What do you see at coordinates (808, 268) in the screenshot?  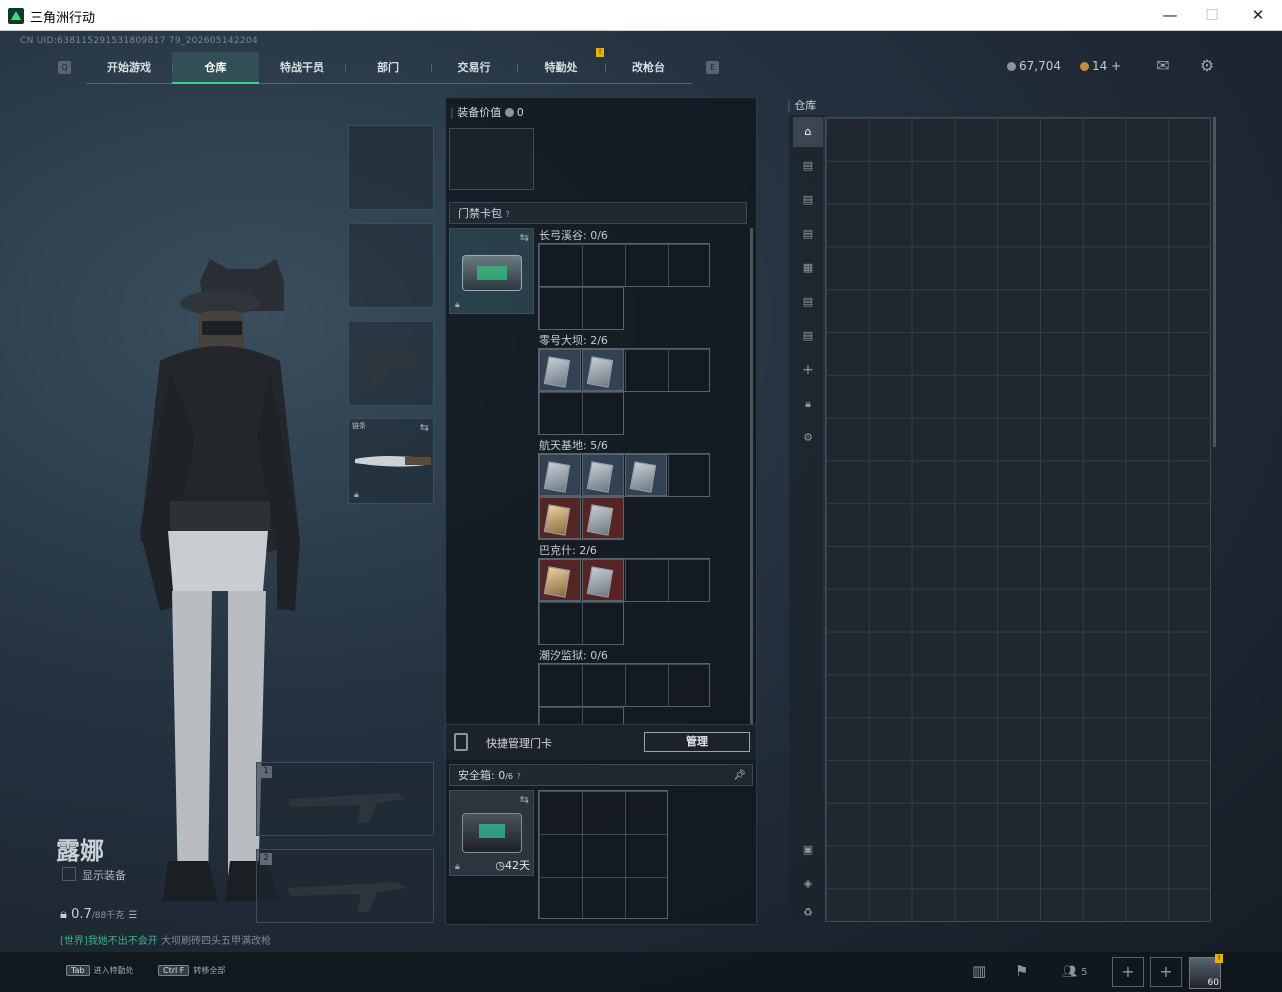 I see `warehouse-tab-4: ▦` at bounding box center [808, 268].